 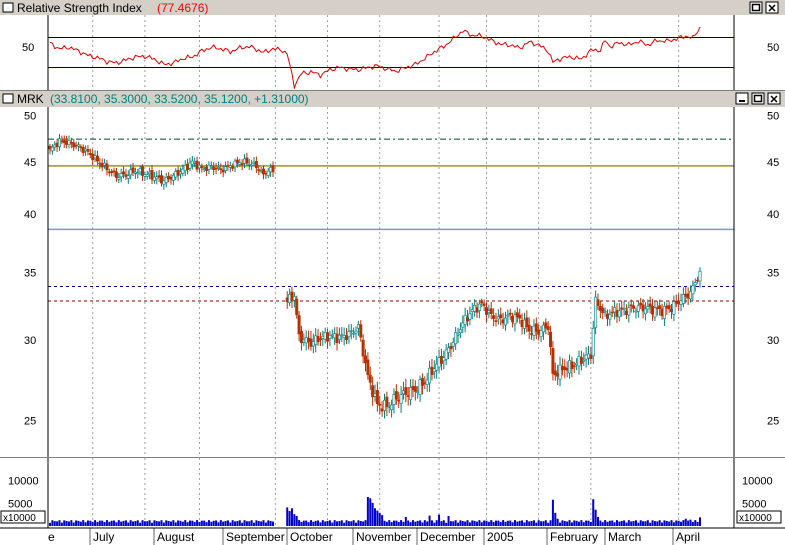 What do you see at coordinates (774, 98) in the screenshot?
I see `price-close-button` at bounding box center [774, 98].